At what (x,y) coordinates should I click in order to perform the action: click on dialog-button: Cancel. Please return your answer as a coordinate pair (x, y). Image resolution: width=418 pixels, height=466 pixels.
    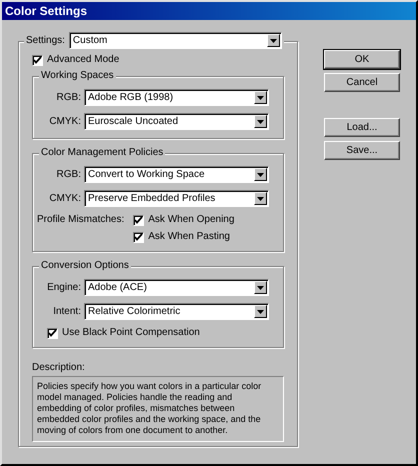
    Looking at the image, I should click on (362, 82).